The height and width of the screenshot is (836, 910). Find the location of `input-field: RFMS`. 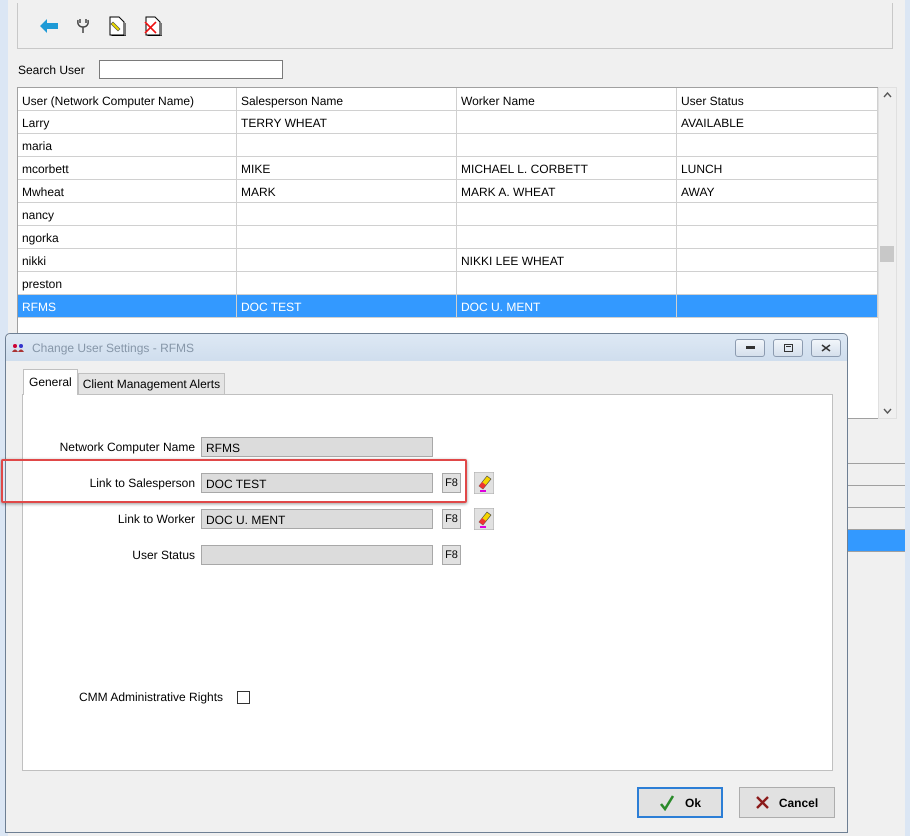

input-field: RFMS is located at coordinates (317, 447).